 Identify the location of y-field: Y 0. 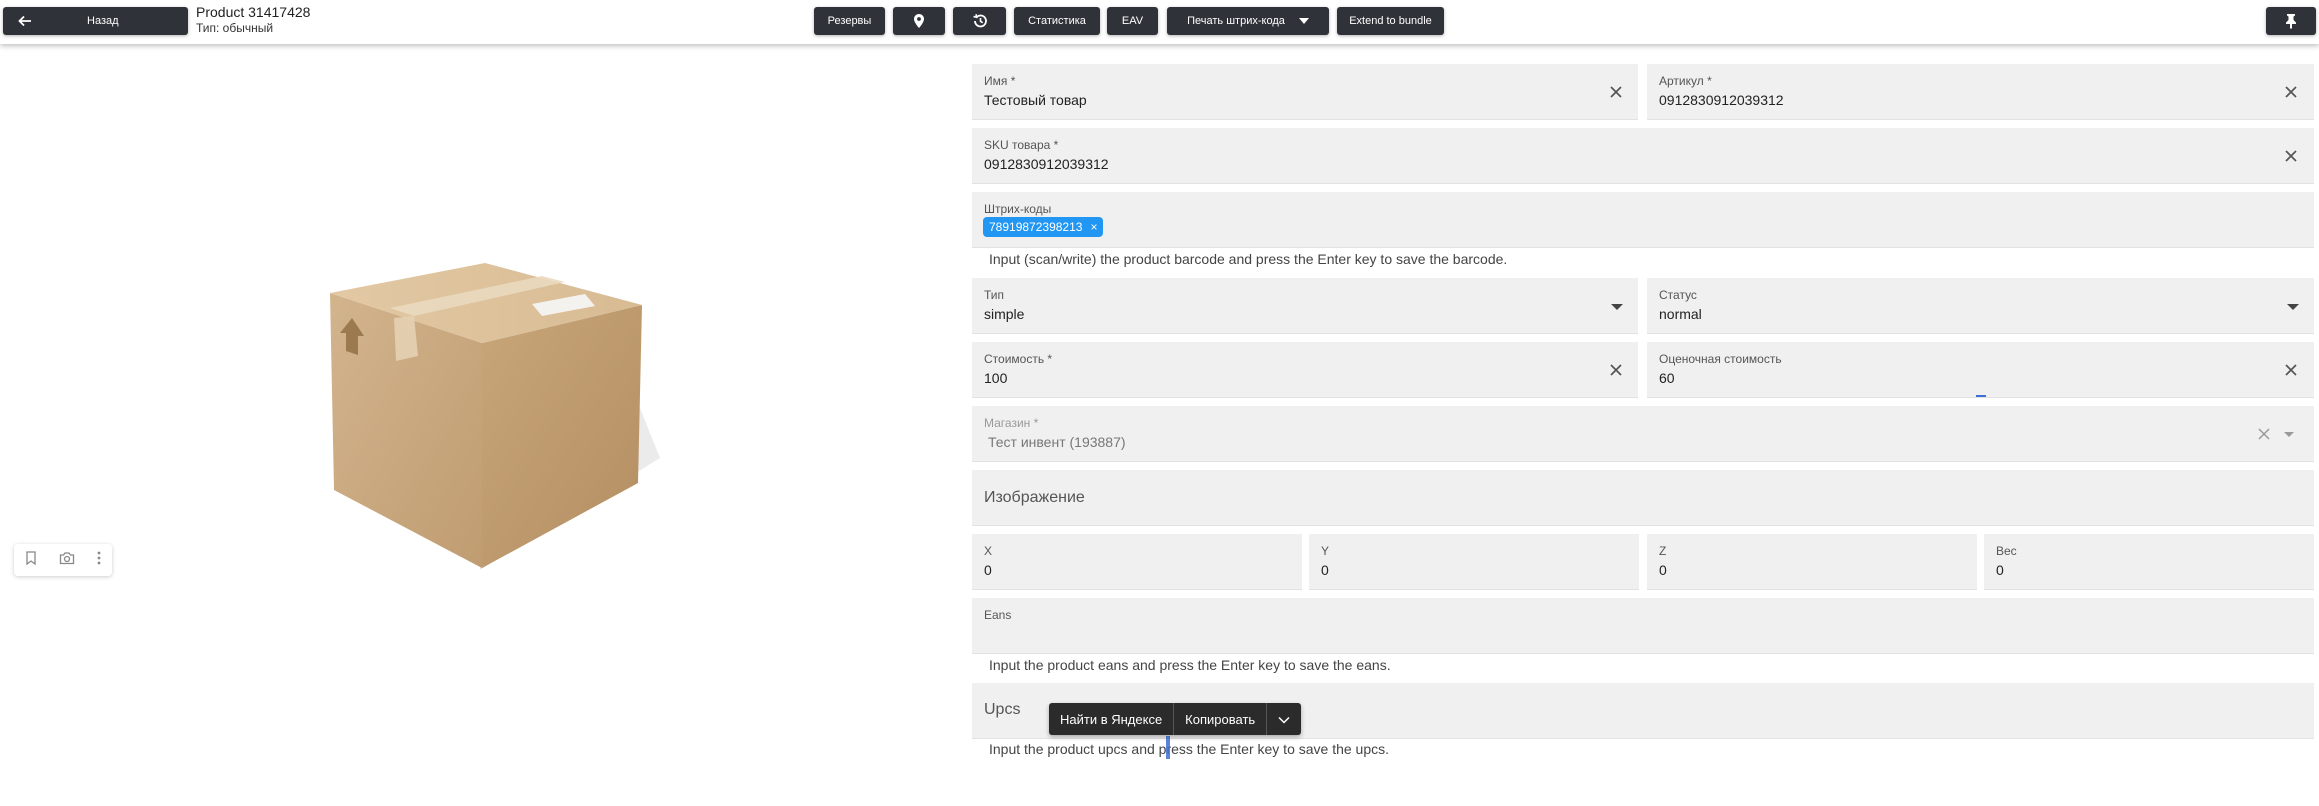
(1474, 562).